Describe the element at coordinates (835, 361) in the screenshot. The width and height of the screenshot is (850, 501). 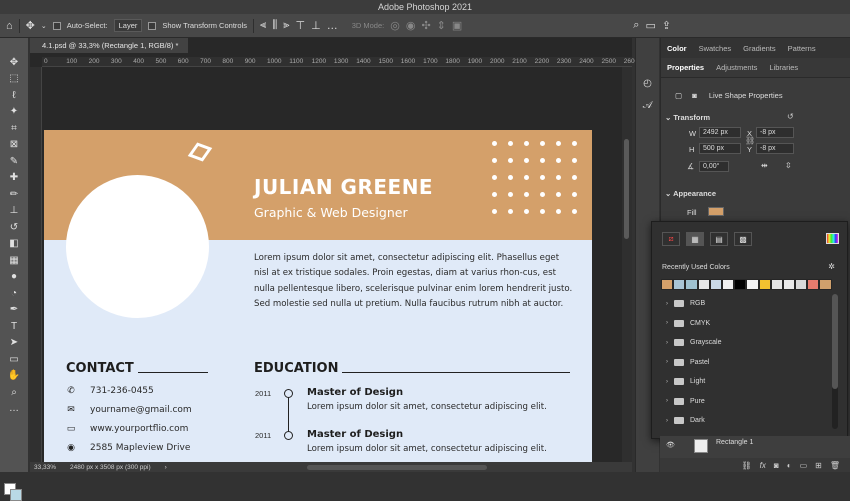
I see `popup-scrollbar` at that location.